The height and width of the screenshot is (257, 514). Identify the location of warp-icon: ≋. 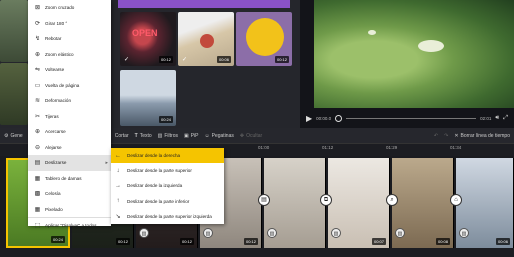
(37, 101).